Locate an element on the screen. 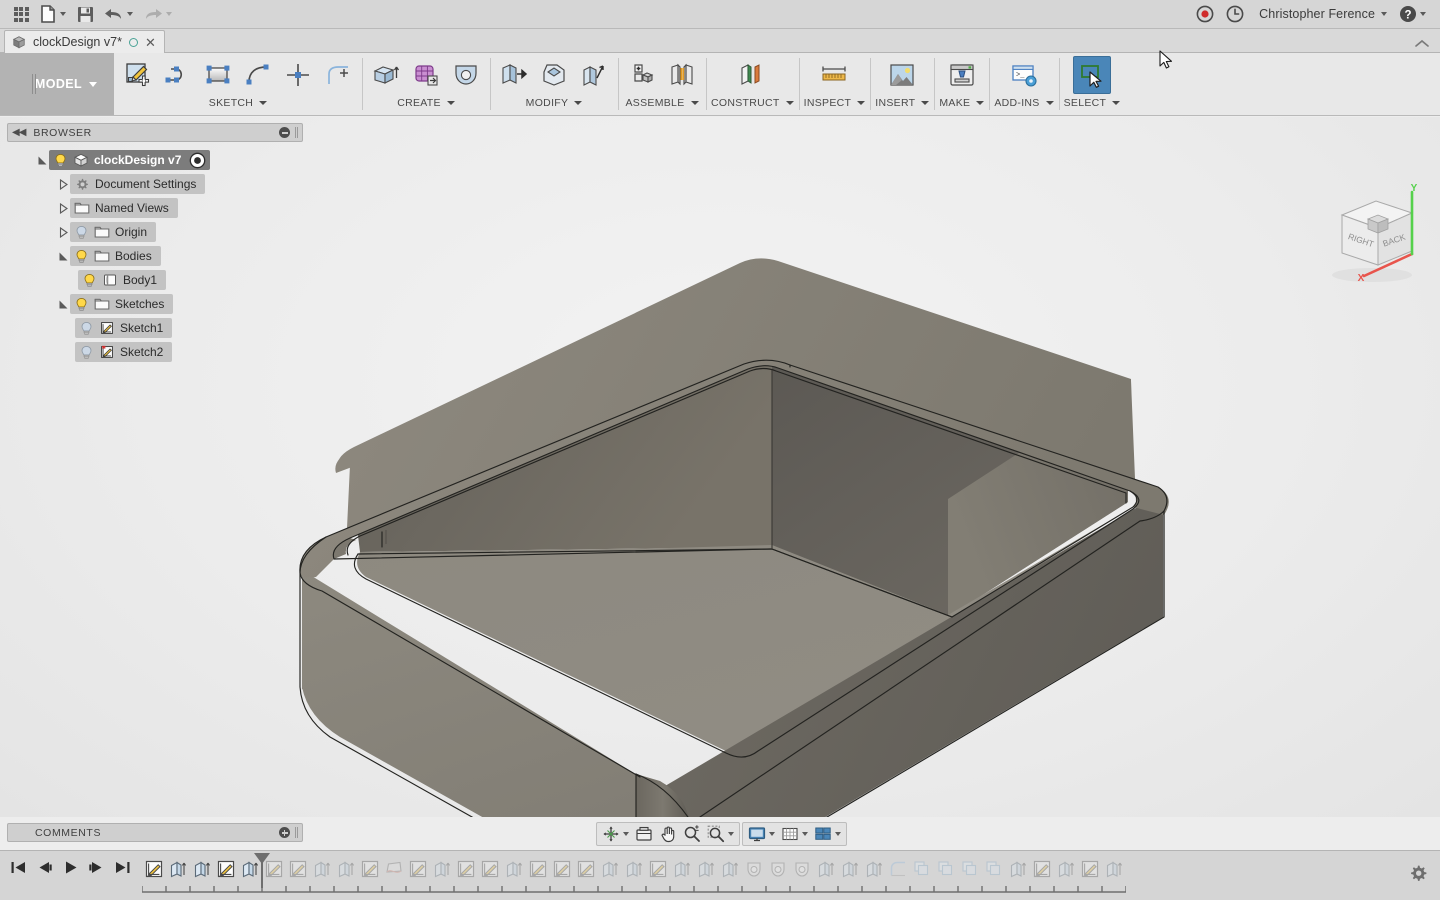  timeline-track is located at coordinates (769, 874).